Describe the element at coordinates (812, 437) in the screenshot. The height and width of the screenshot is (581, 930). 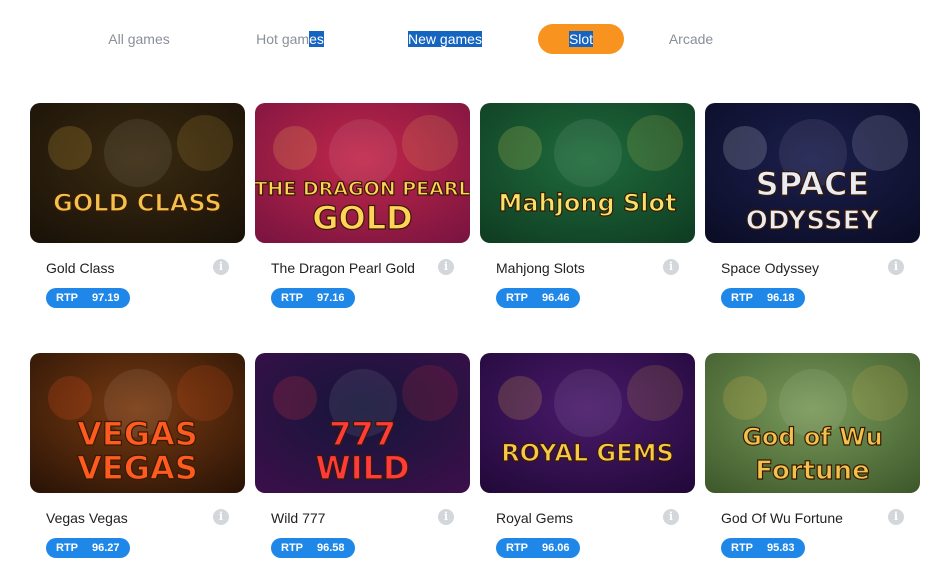
I see `game-art-title: God of Wu` at that location.